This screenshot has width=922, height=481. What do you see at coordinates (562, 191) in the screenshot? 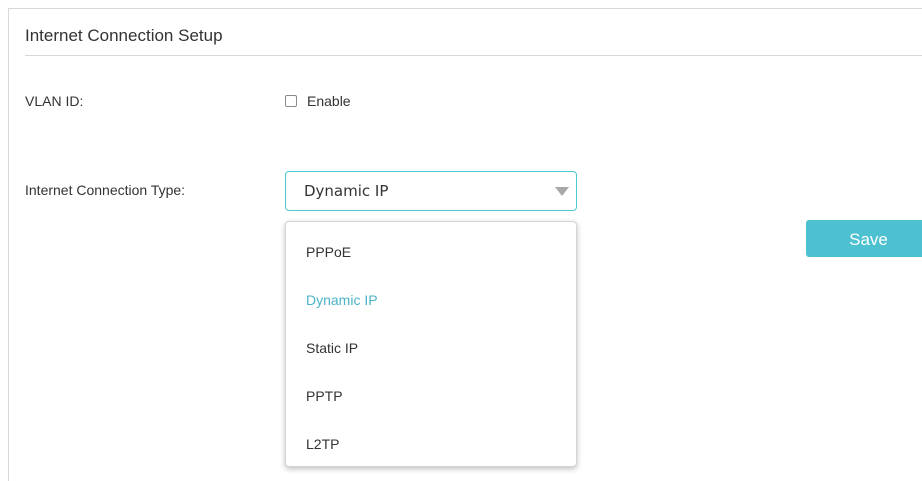
I see `chevron-down-icon` at bounding box center [562, 191].